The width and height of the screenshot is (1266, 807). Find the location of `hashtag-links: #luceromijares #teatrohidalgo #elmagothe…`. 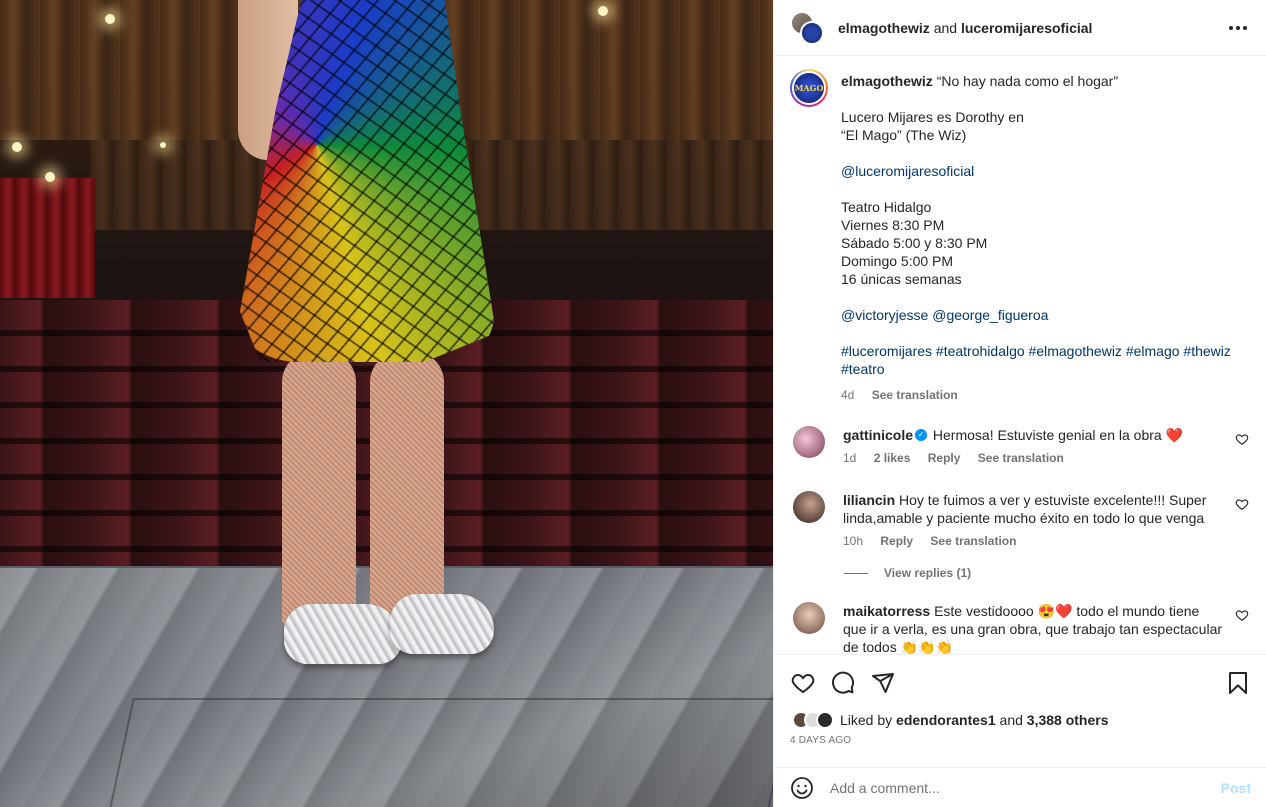

hashtag-links: #luceromijares #teatrohidalgo #elmagothe… is located at coordinates (1036, 351).